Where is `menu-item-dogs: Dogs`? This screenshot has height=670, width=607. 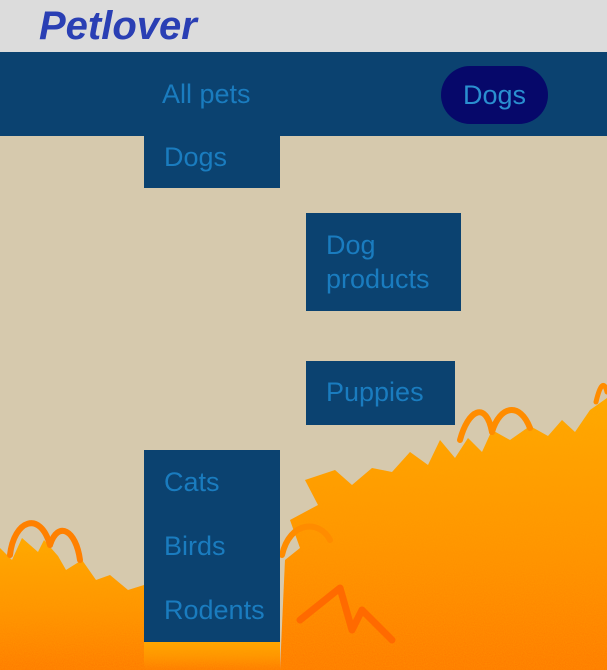
menu-item-dogs: Dogs is located at coordinates (212, 162).